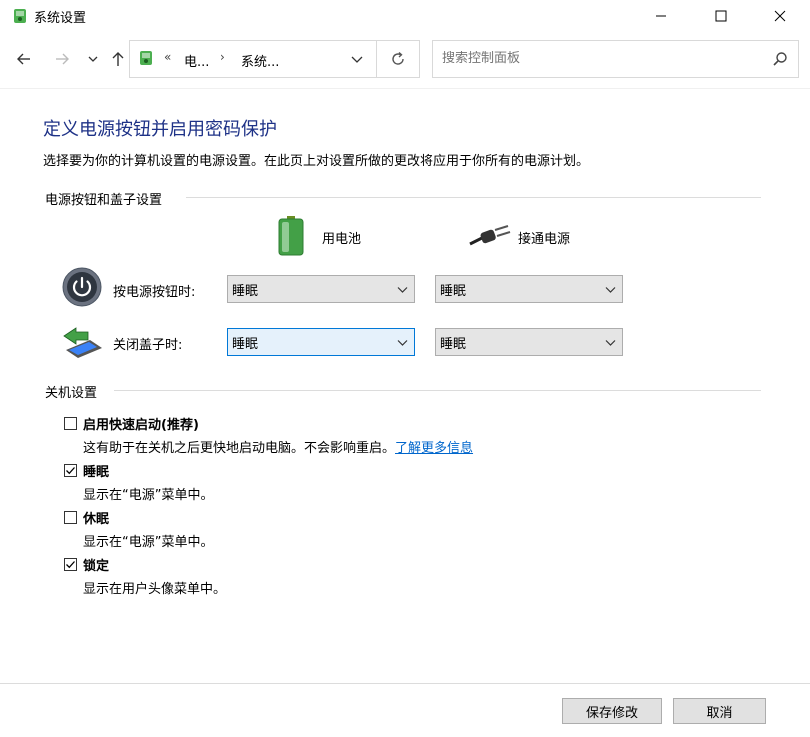 The height and width of the screenshot is (737, 810). Describe the element at coordinates (148, 542) in the screenshot. I see `hibernate-desc: 显示在“电源”菜单中。` at that location.